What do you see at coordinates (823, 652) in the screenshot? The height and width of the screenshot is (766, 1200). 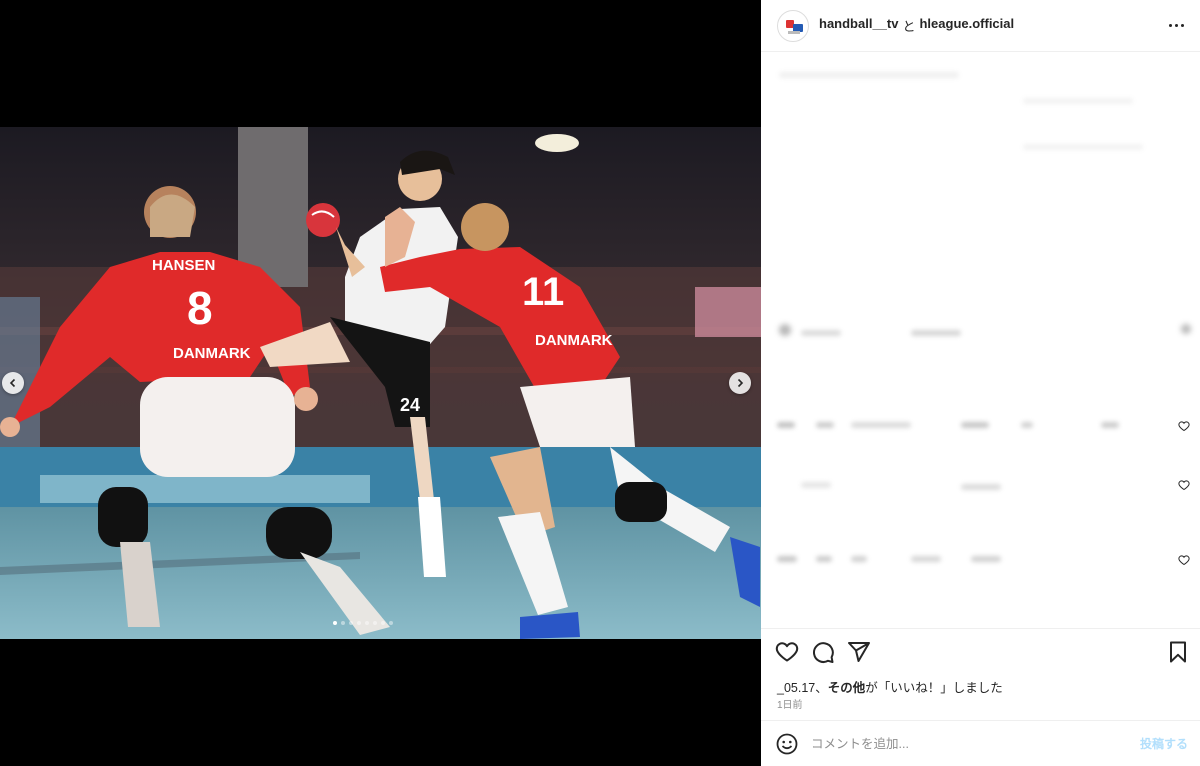 I see `comment-bubble-icon` at bounding box center [823, 652].